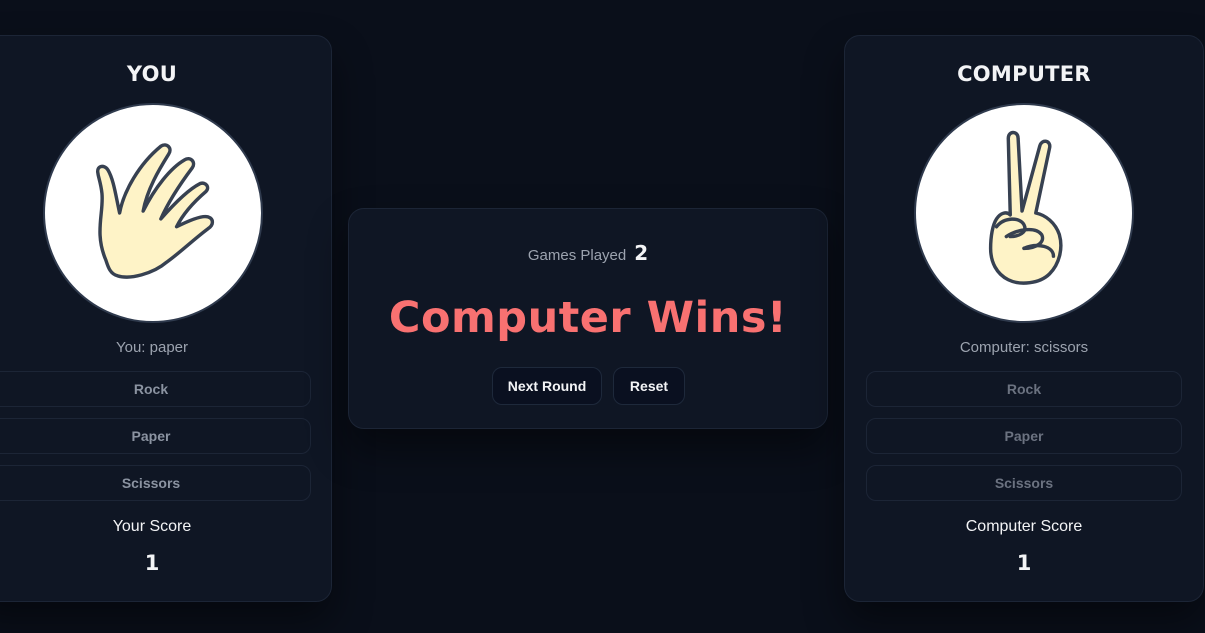 The width and height of the screenshot is (1205, 633). What do you see at coordinates (1024, 74) in the screenshot?
I see `computer-title: COMPUTER` at bounding box center [1024, 74].